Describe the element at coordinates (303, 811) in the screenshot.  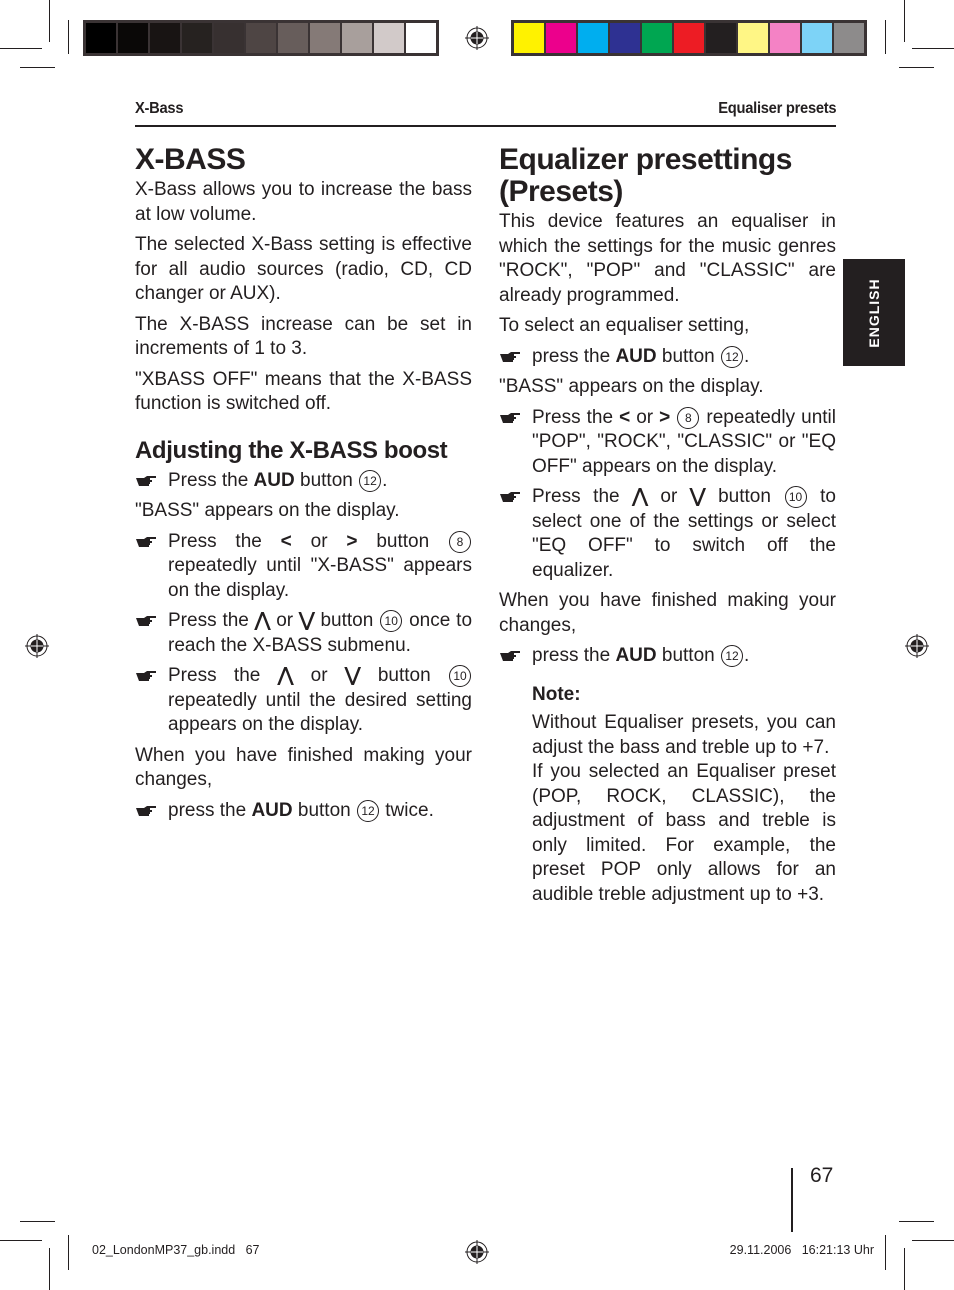
I see `instruction-step: press the AUD button 12 twice.` at that location.